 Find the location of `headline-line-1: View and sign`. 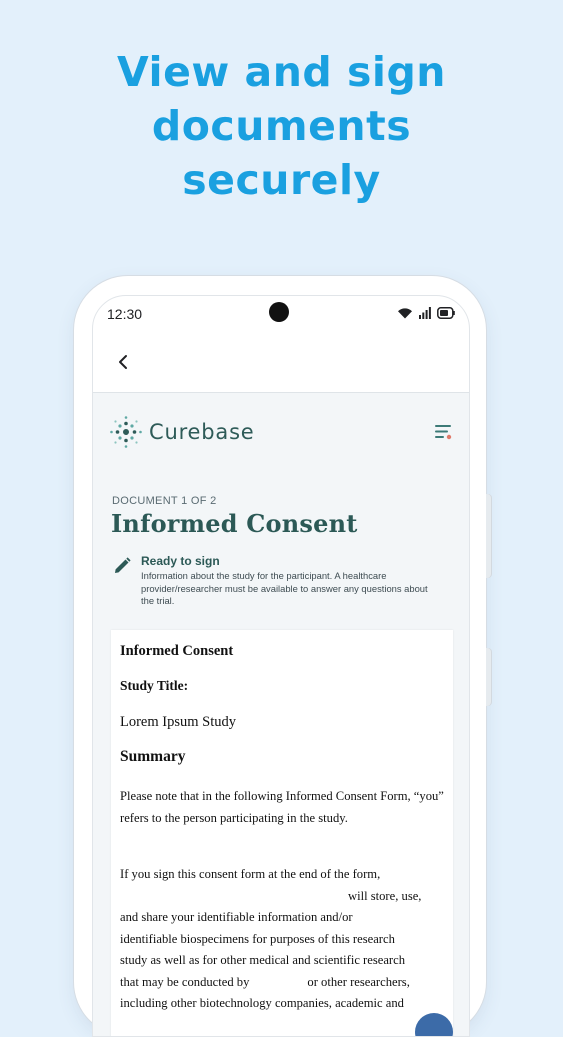

headline-line-1: View and sign is located at coordinates (281, 72).